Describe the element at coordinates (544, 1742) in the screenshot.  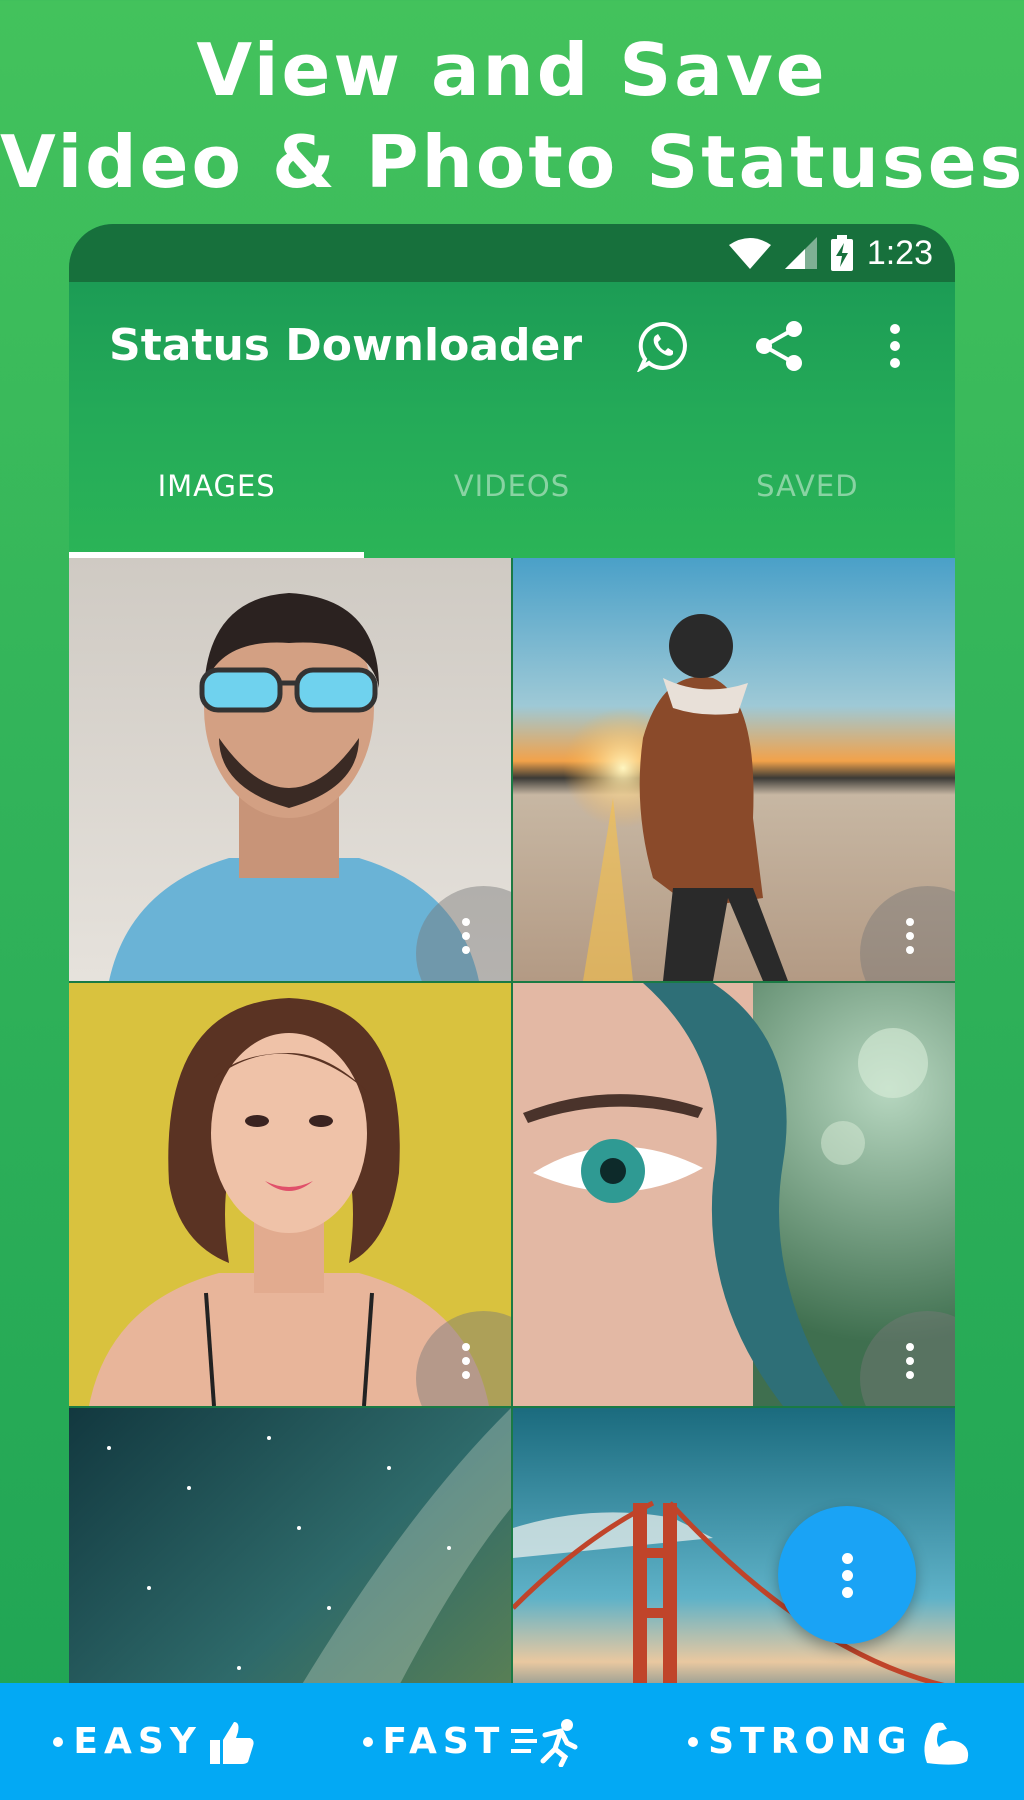
I see `running-icon` at that location.